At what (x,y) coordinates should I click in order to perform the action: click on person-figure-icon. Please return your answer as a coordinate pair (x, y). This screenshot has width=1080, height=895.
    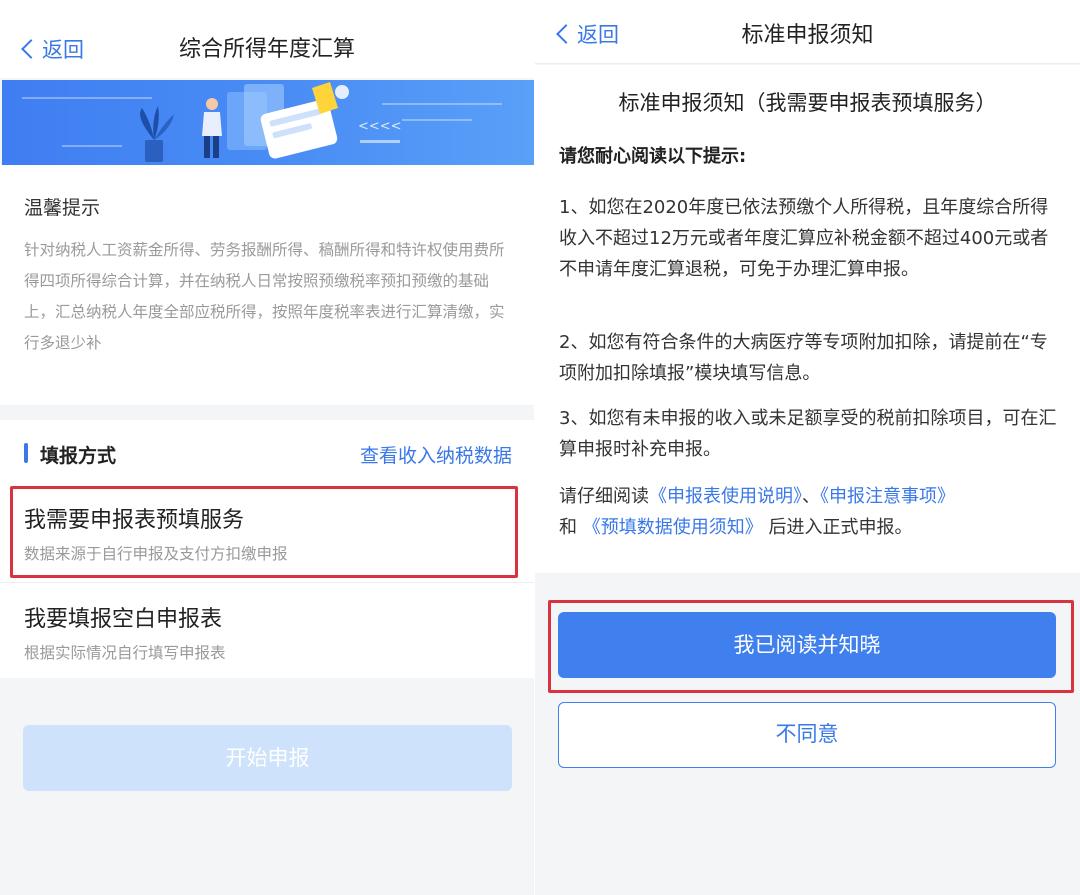
    Looking at the image, I should click on (212, 128).